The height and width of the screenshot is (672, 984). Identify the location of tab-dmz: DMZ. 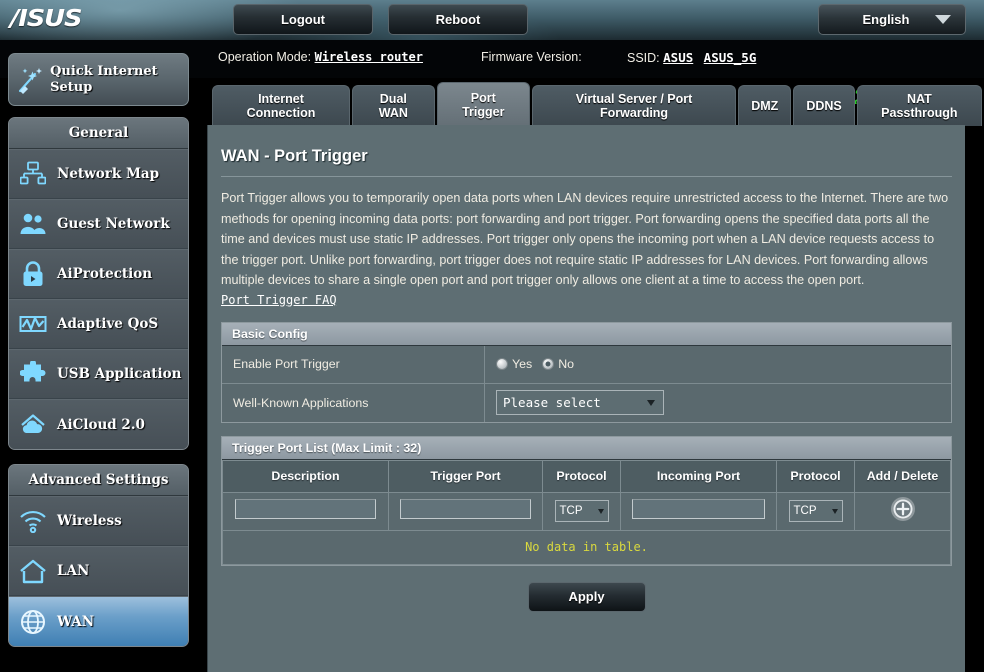
(765, 105).